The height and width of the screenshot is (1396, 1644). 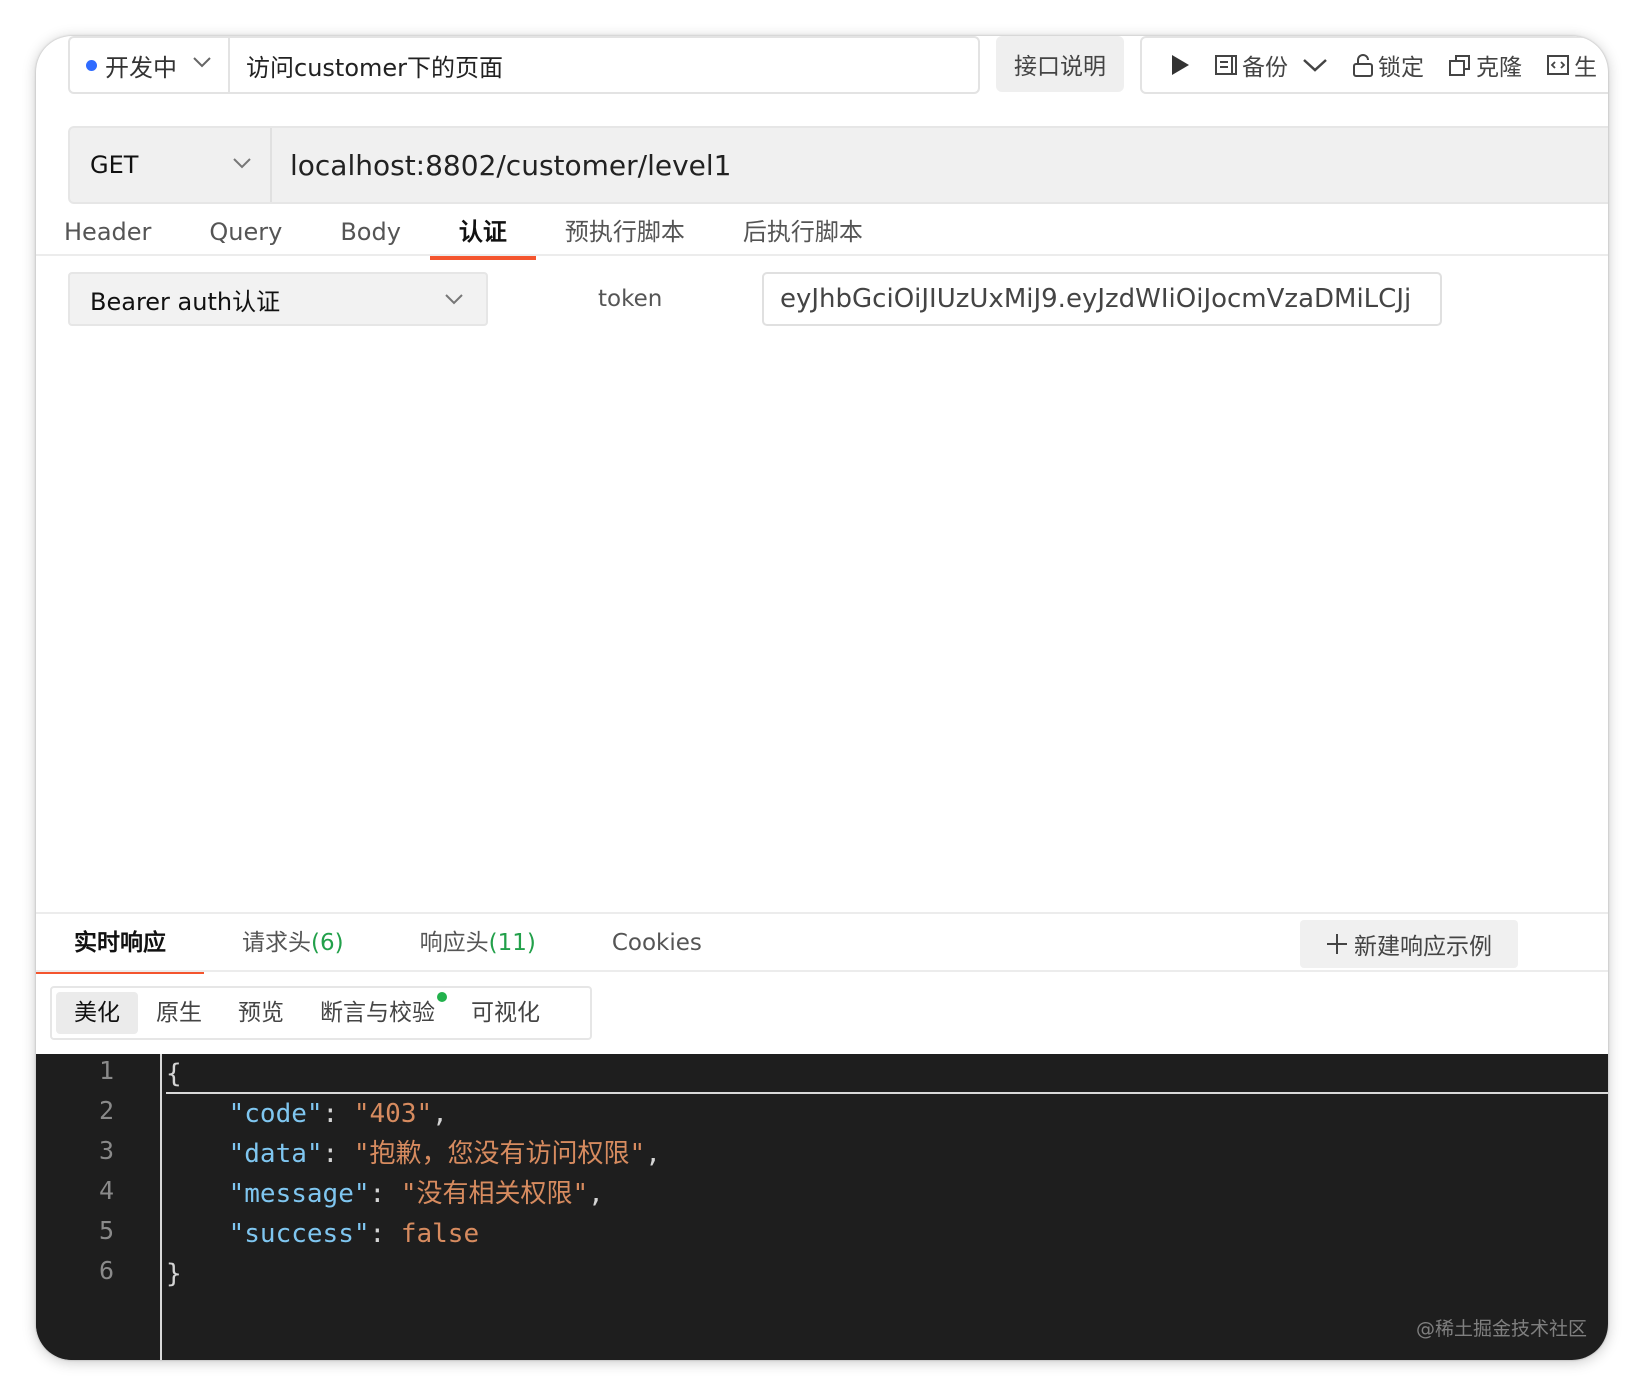 I want to click on generate-code-button: 生, so click(x=1571, y=65).